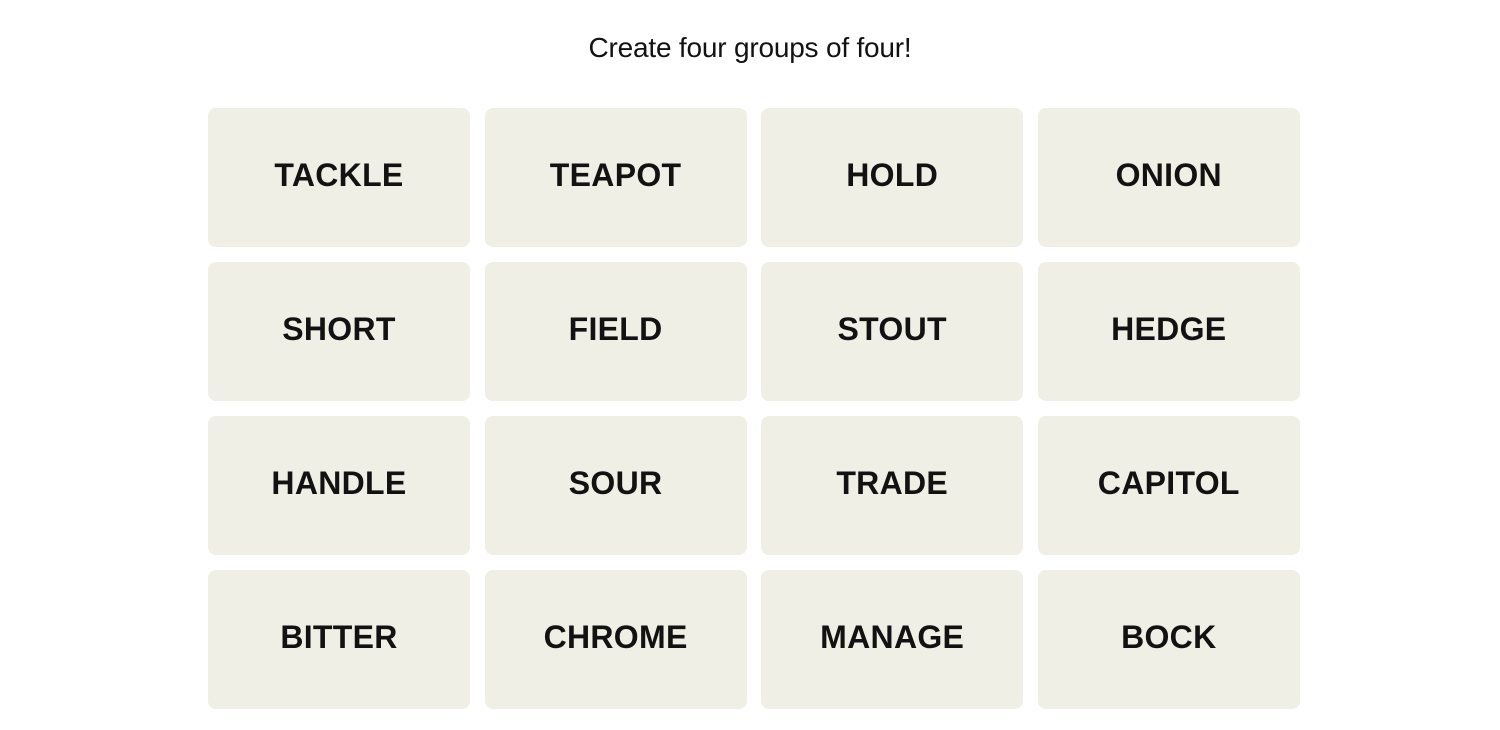 The image size is (1500, 730). Describe the element at coordinates (339, 483) in the screenshot. I see `word-tile-label: HANDLE` at that location.